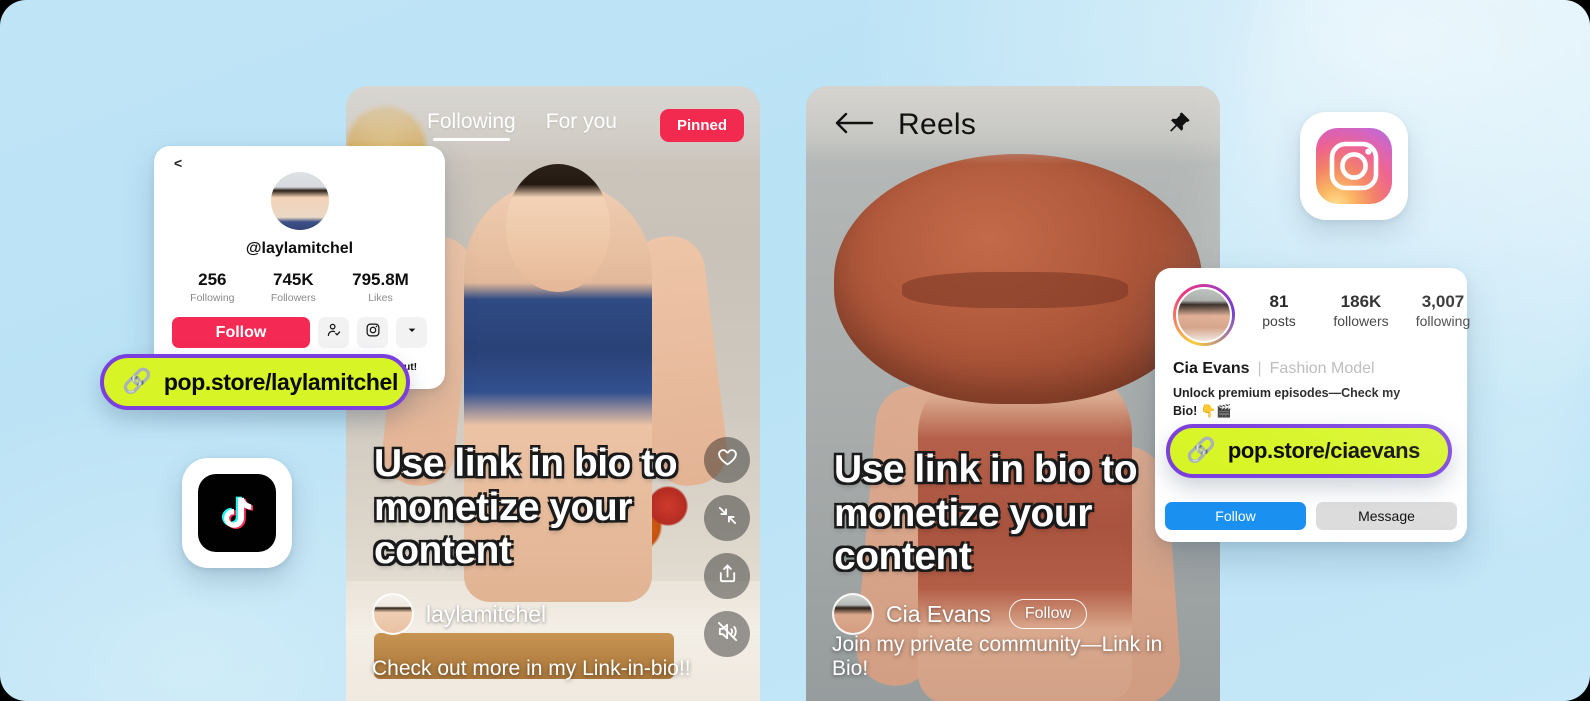 Image resolution: width=1590 pixels, height=701 pixels. What do you see at coordinates (1179, 125) in the screenshot?
I see `pushpin-icon` at bounding box center [1179, 125].